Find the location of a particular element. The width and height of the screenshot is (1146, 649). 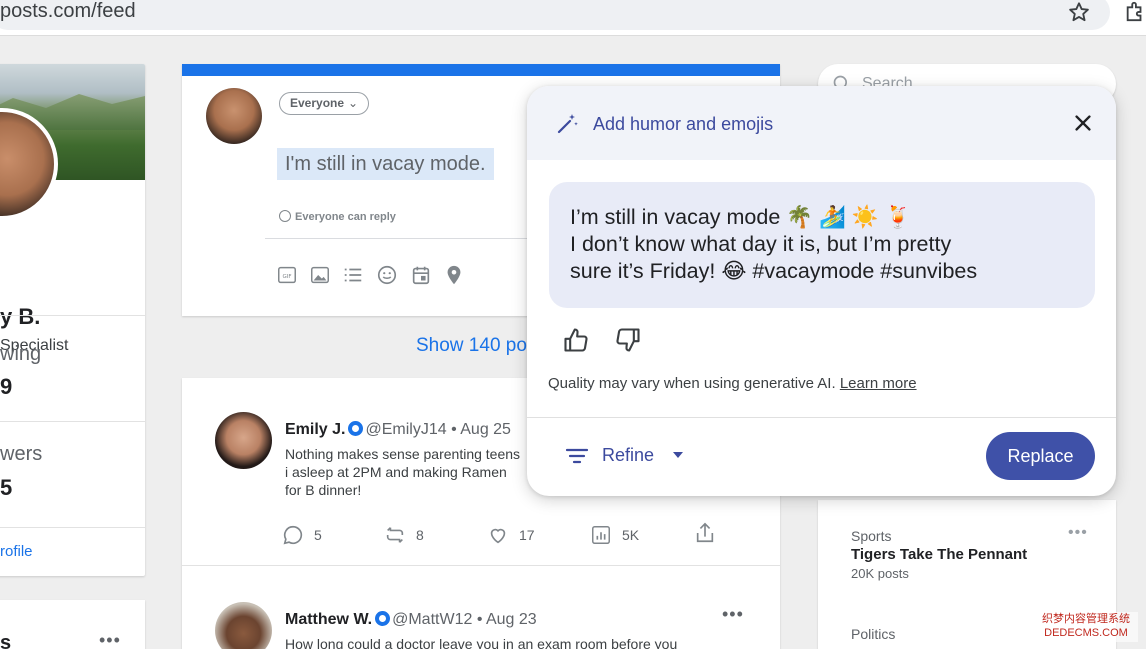

caret-down-icon is located at coordinates (678, 455).